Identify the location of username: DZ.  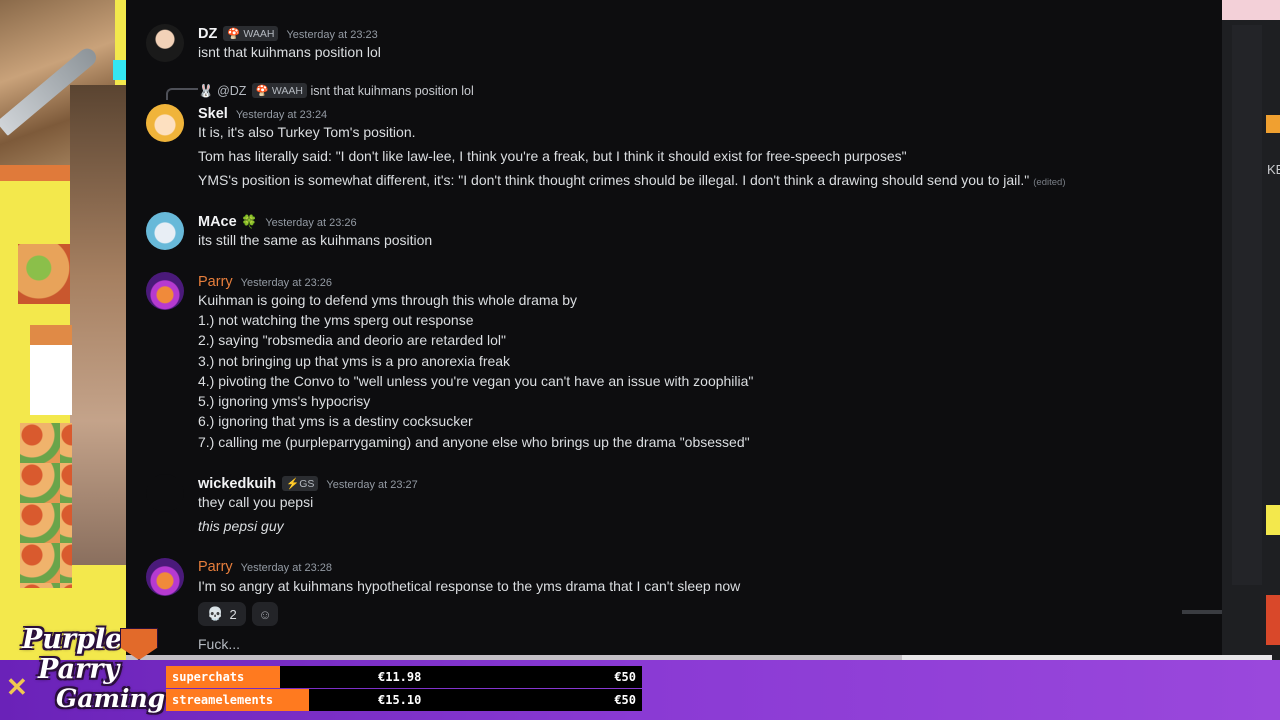
(207, 34).